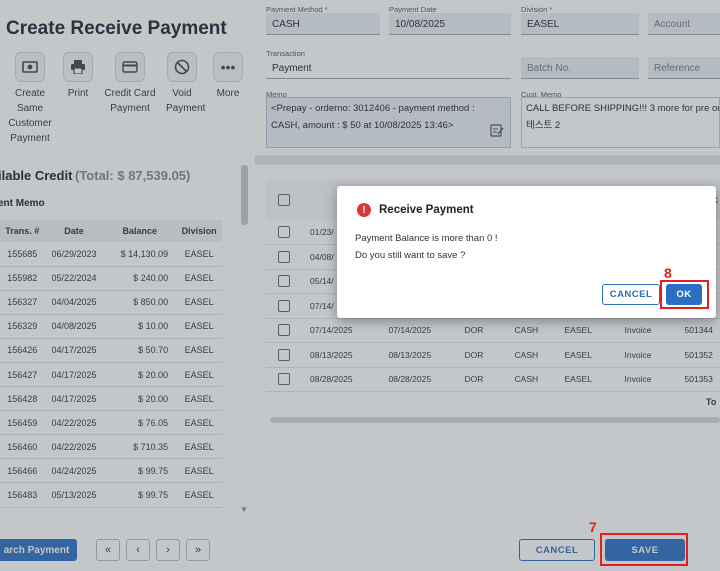  I want to click on dialog-message-line1: Payment Balance is more than 0 !, so click(426, 238).